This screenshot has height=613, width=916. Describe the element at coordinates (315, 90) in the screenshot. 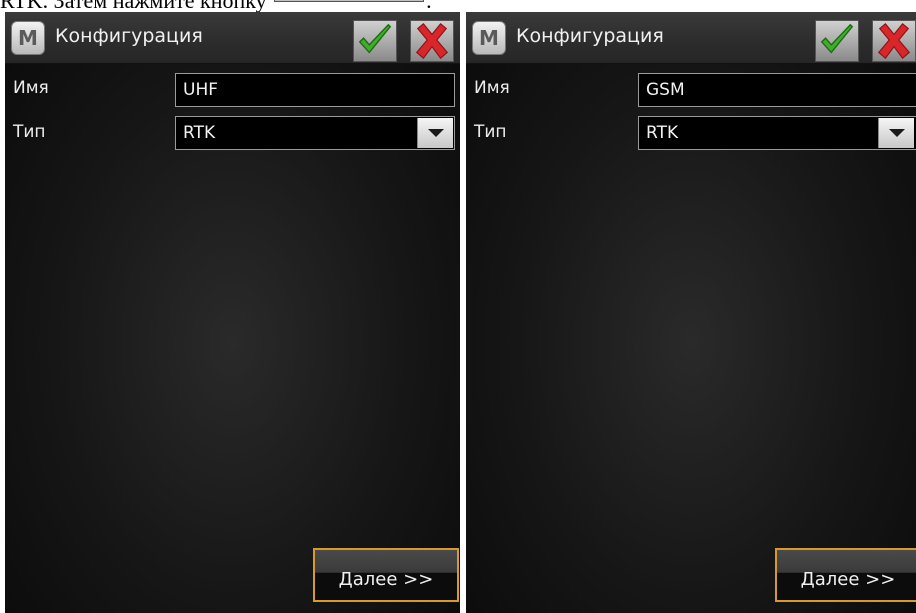

I see `name-input: UHF` at that location.